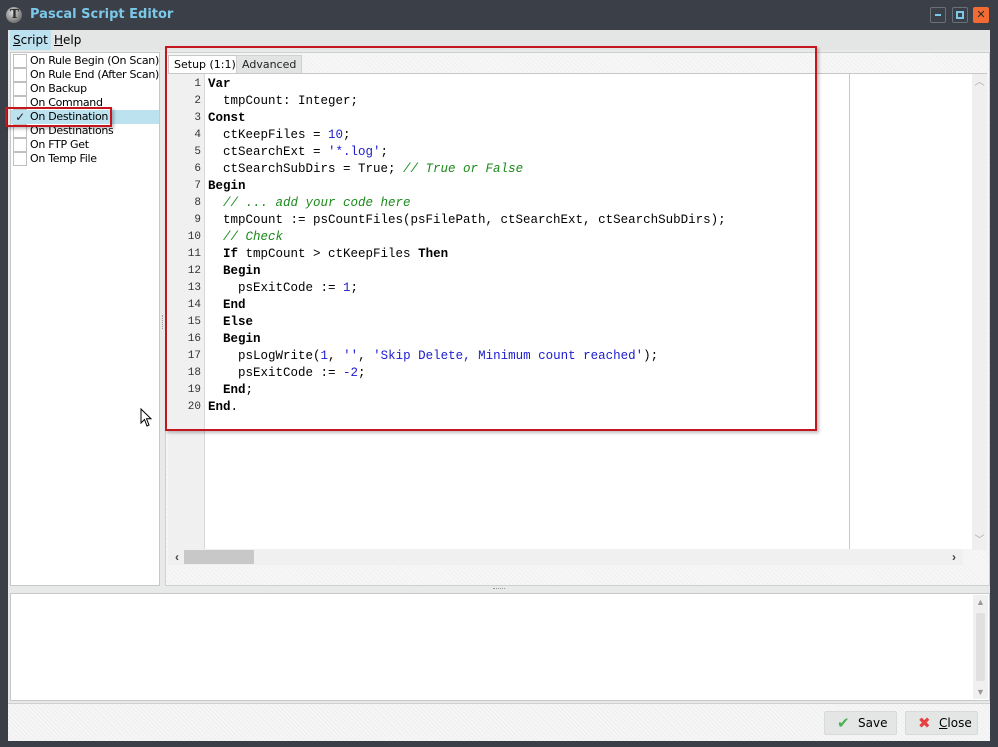 This screenshot has width=998, height=747. I want to click on maximize-button, so click(960, 15).